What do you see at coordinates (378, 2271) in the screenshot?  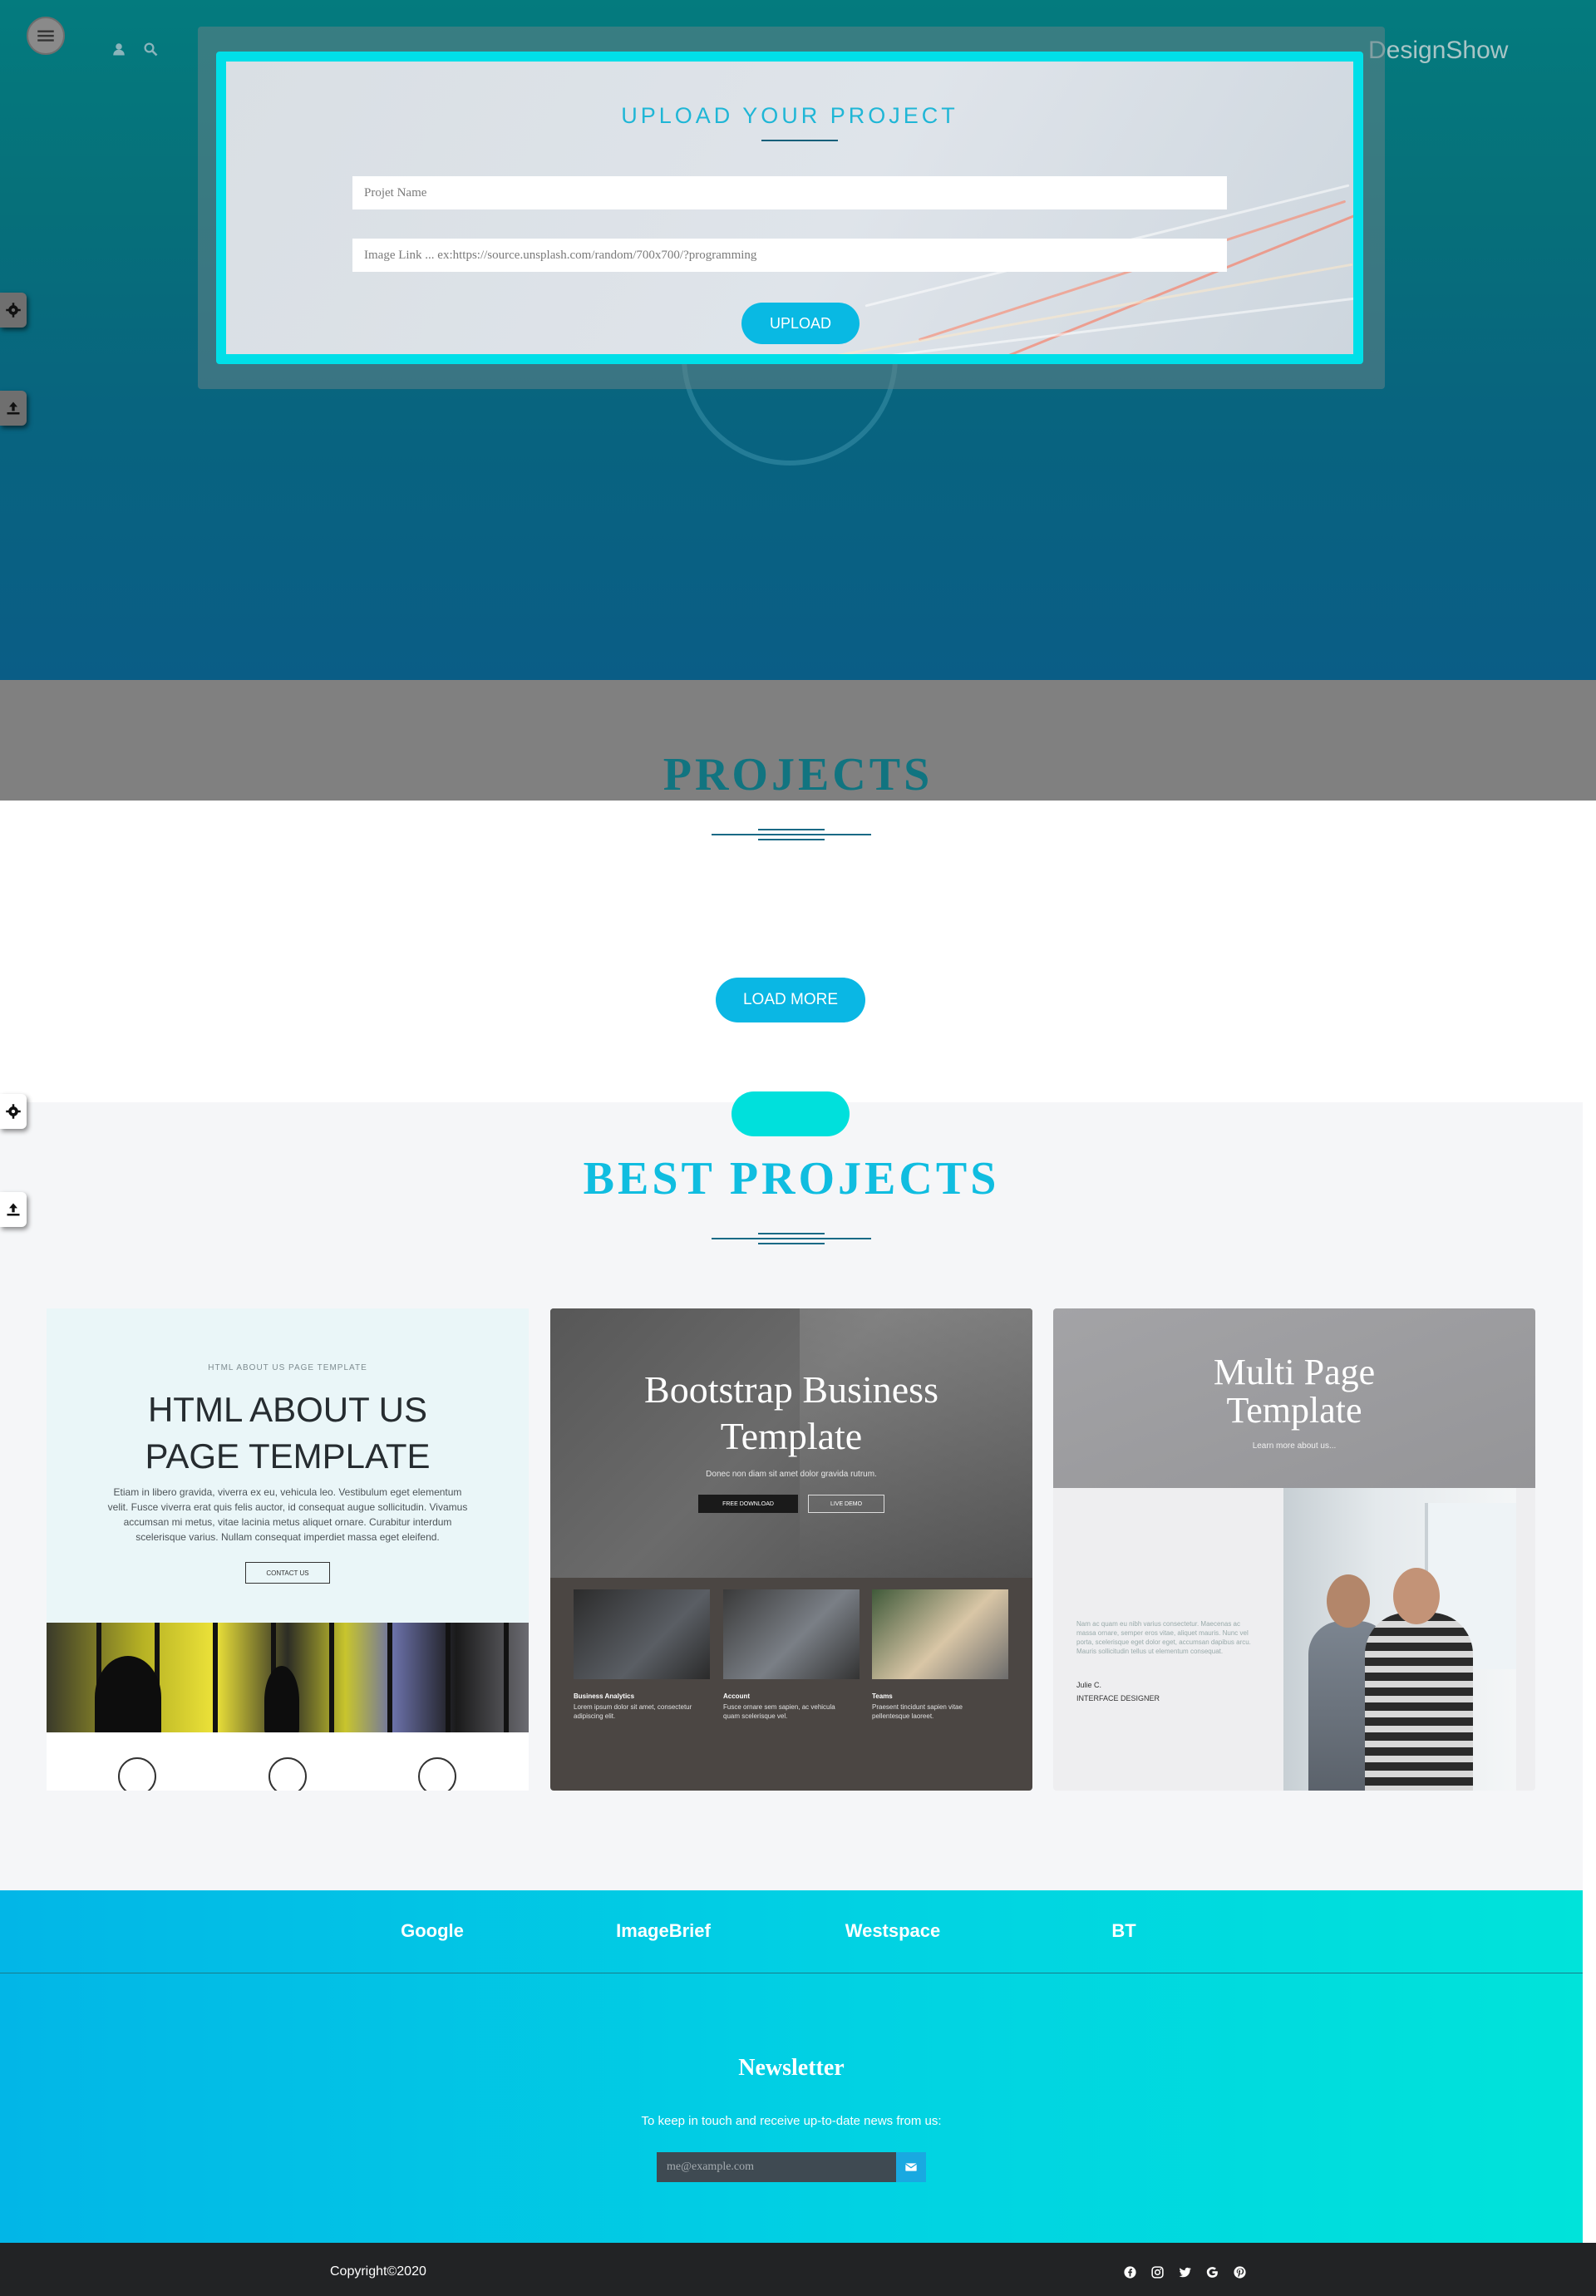 I see `copyright: Copyright©2020` at bounding box center [378, 2271].